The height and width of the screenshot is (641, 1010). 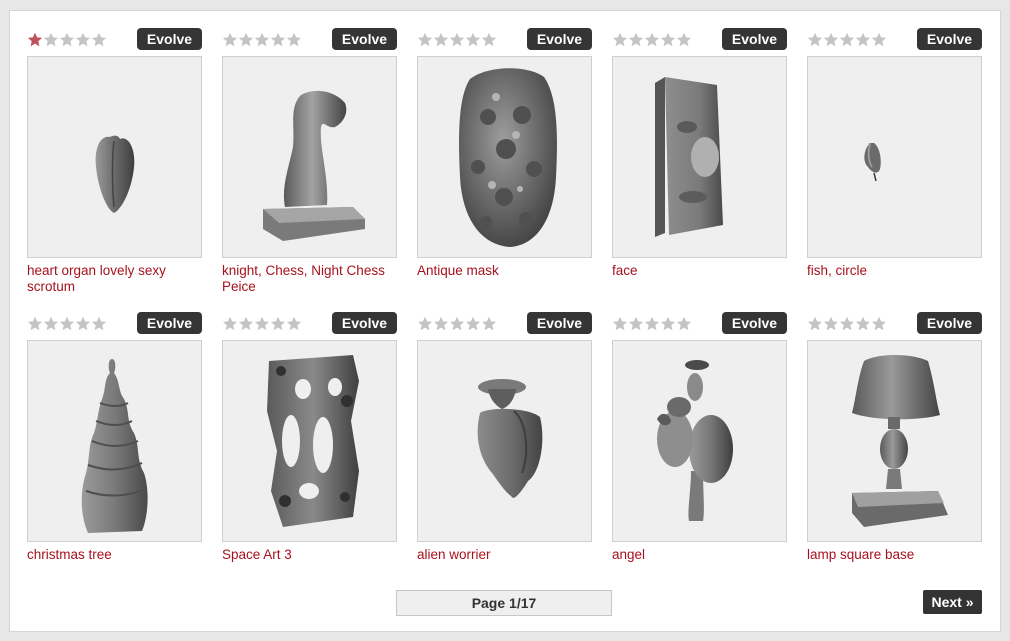 I want to click on lamp-shape-icon, so click(x=900, y=441).